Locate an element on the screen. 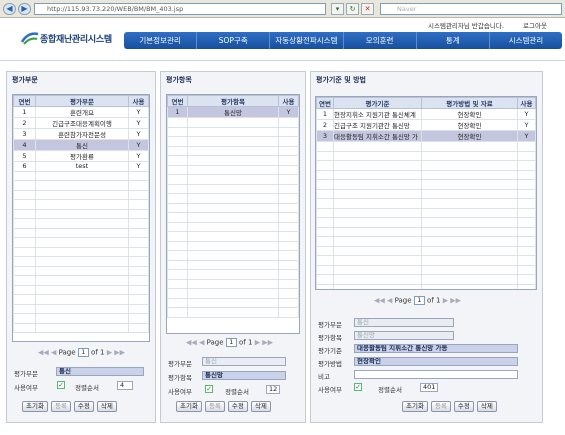 The image size is (565, 435). order-input: 401 is located at coordinates (429, 387).